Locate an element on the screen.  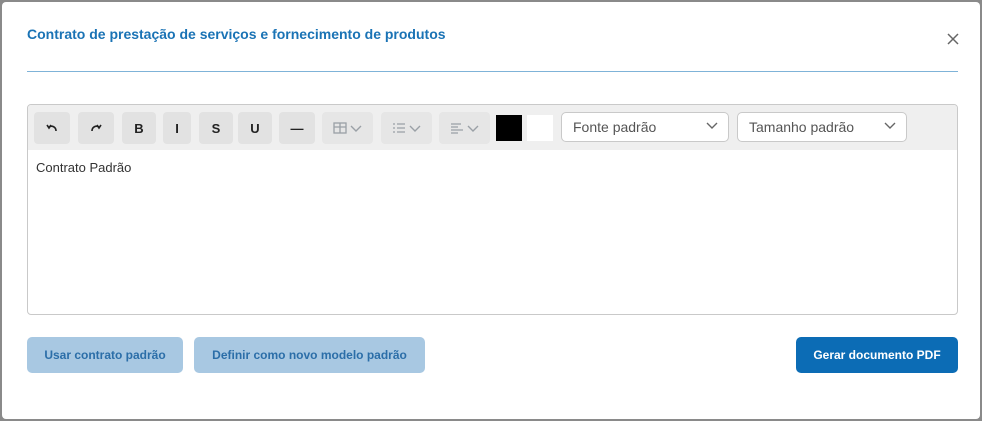
editor-content: Contrato Padrão is located at coordinates (83, 167).